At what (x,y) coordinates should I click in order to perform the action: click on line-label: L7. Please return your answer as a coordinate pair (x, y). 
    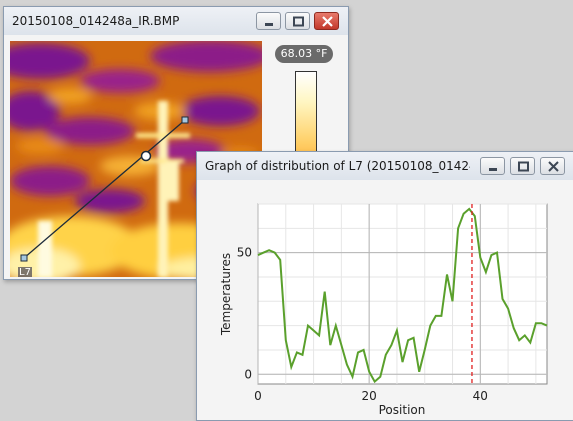
    Looking at the image, I should click on (25, 272).